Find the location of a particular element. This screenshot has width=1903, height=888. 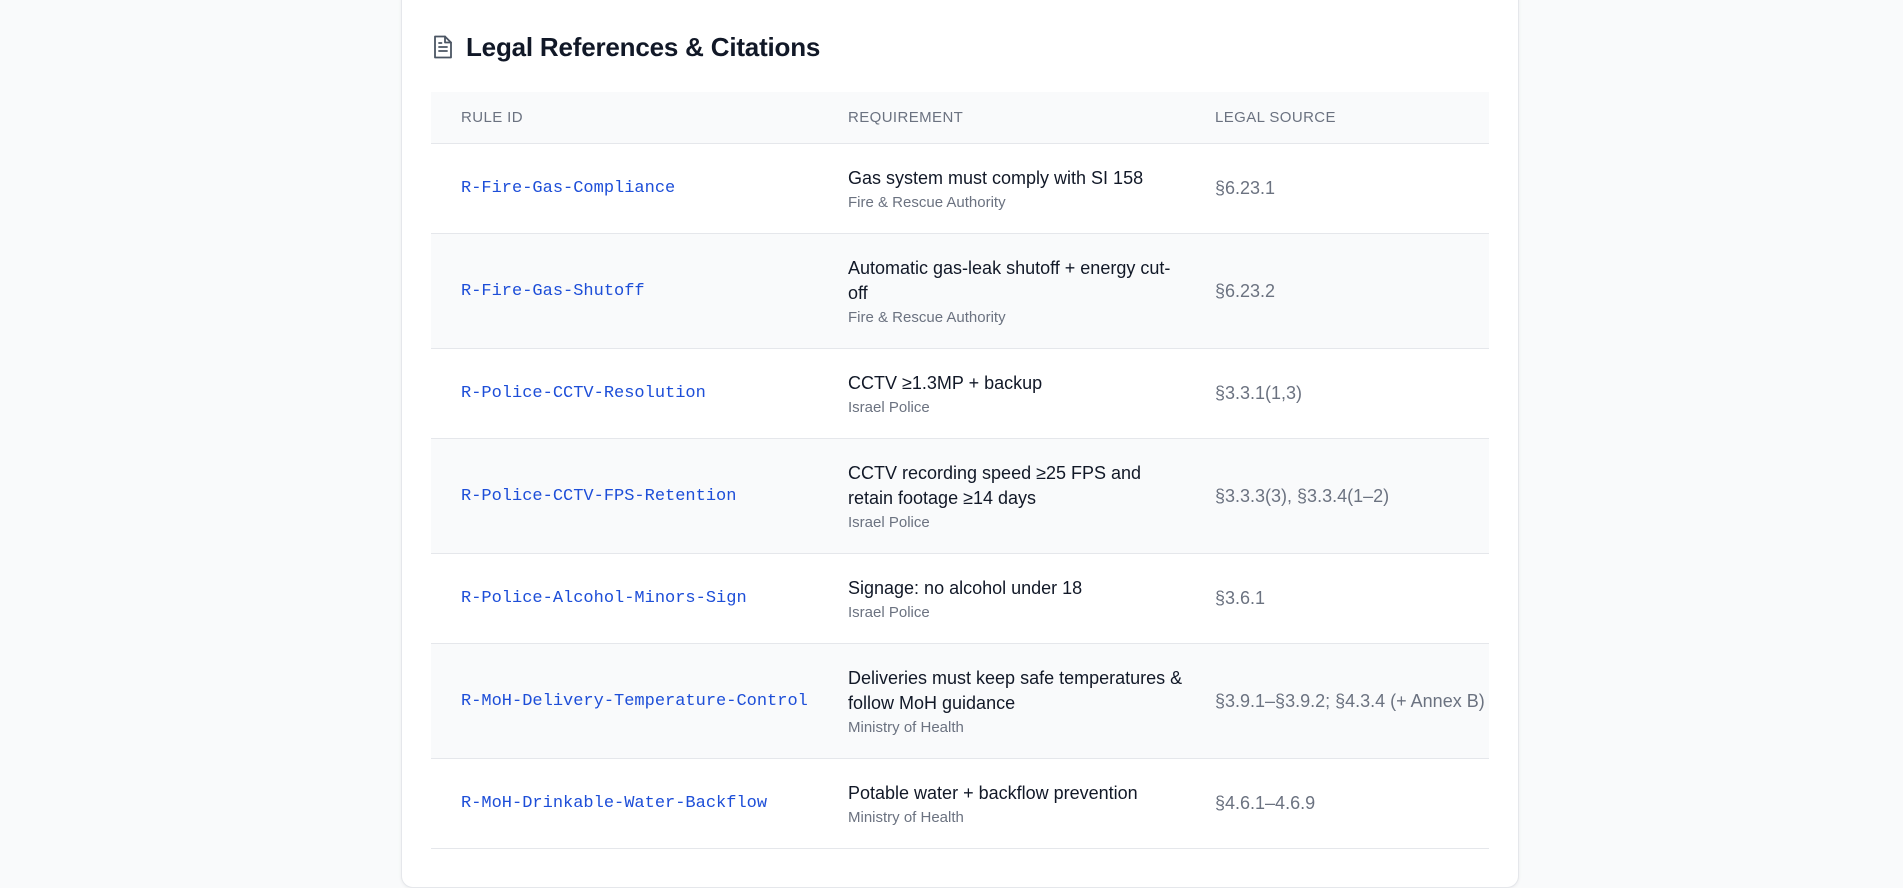

legal-source-cell: §3.3.1(1,3) is located at coordinates (1337, 393).